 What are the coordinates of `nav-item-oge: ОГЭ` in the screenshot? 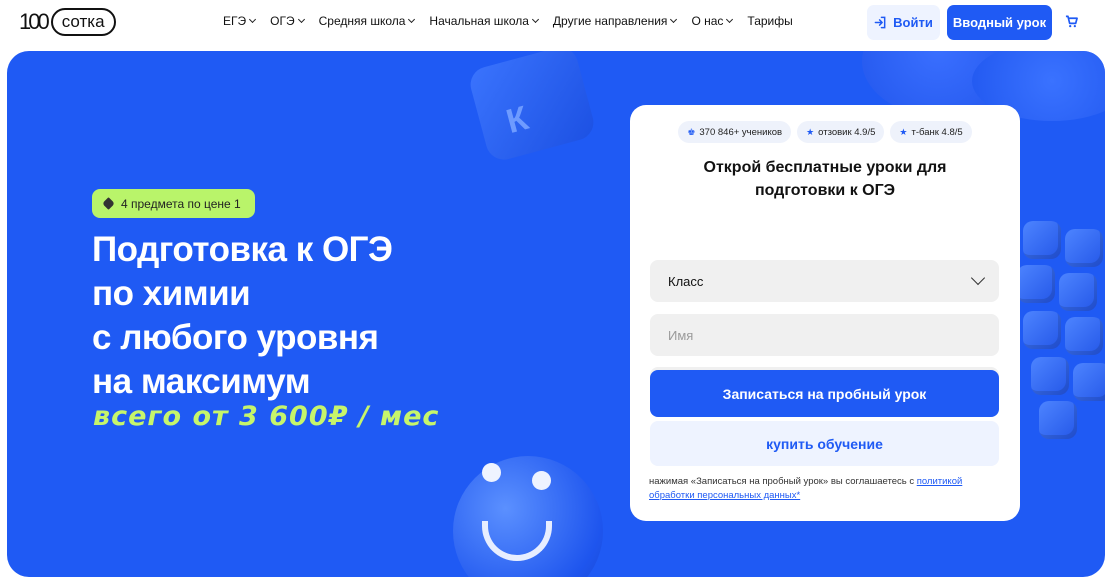 It's located at (287, 21).